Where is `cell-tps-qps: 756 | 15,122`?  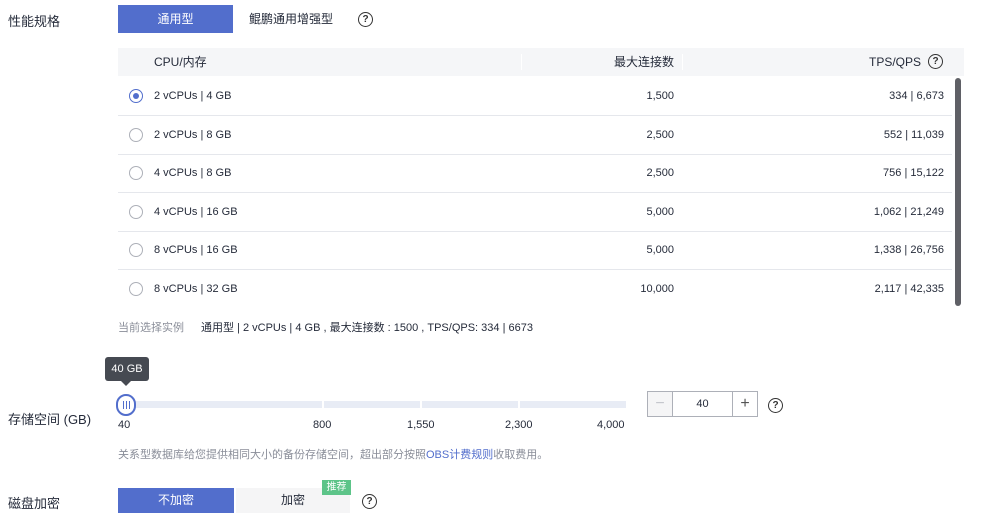 cell-tps-qps: 756 | 15,122 is located at coordinates (913, 173).